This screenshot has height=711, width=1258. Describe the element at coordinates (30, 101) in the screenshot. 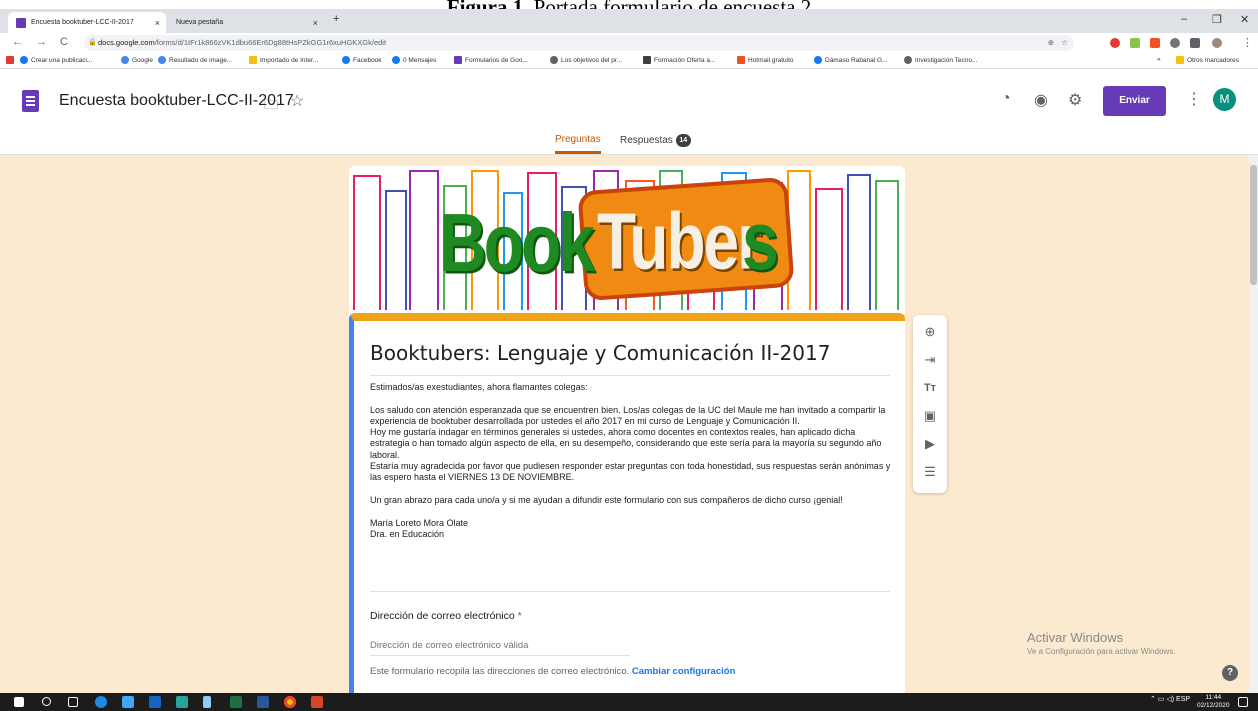

I see `forms-logo-icon` at that location.